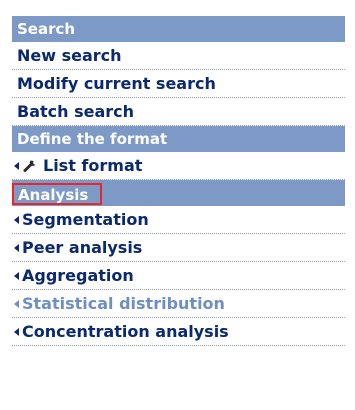 This screenshot has height=410, width=355. Describe the element at coordinates (178, 276) in the screenshot. I see `menu-item-aggregation: Aggregation` at that location.